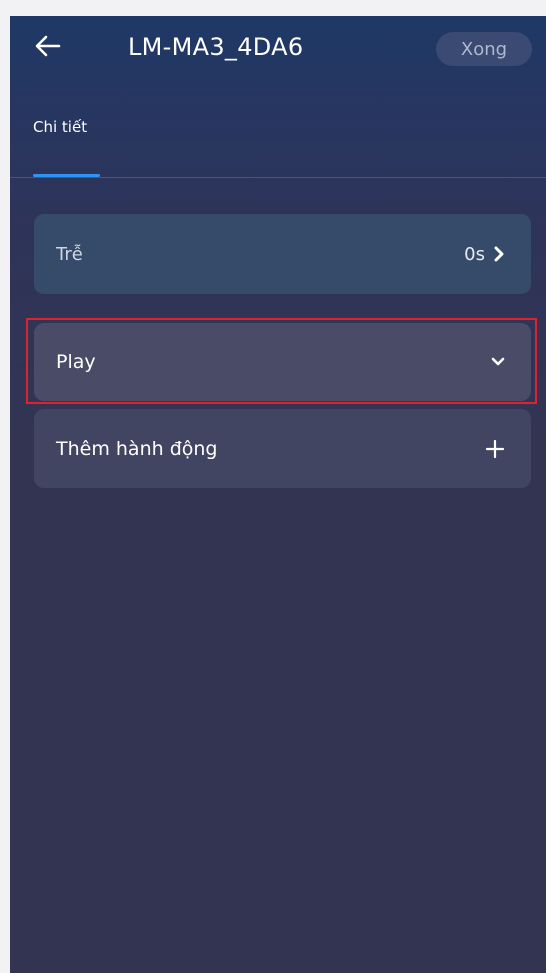  I want to click on chevron-right-icon, so click(499, 254).